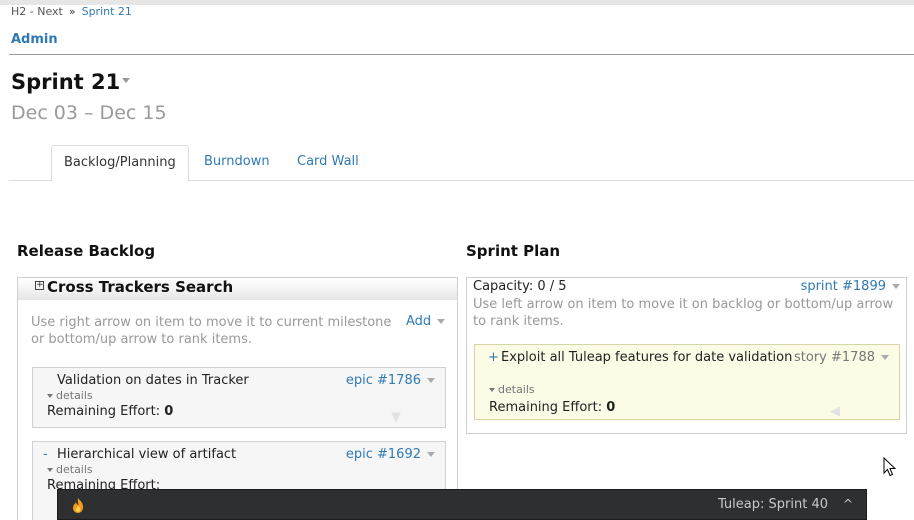 Image resolution: width=914 pixels, height=520 pixels. What do you see at coordinates (78, 505) in the screenshot?
I see `firefox-icon` at bounding box center [78, 505].